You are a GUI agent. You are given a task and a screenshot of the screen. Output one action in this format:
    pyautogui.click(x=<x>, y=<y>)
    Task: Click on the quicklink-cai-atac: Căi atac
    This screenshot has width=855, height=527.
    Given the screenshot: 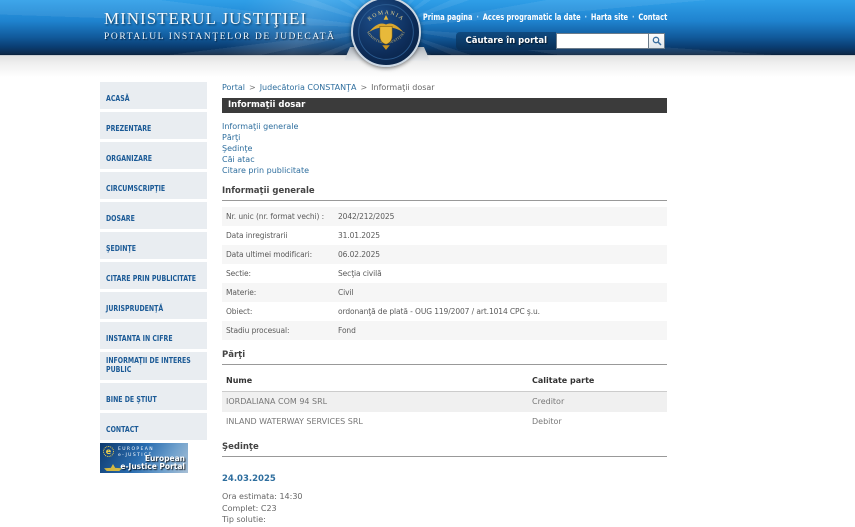 What is the action you would take?
    pyautogui.click(x=444, y=159)
    